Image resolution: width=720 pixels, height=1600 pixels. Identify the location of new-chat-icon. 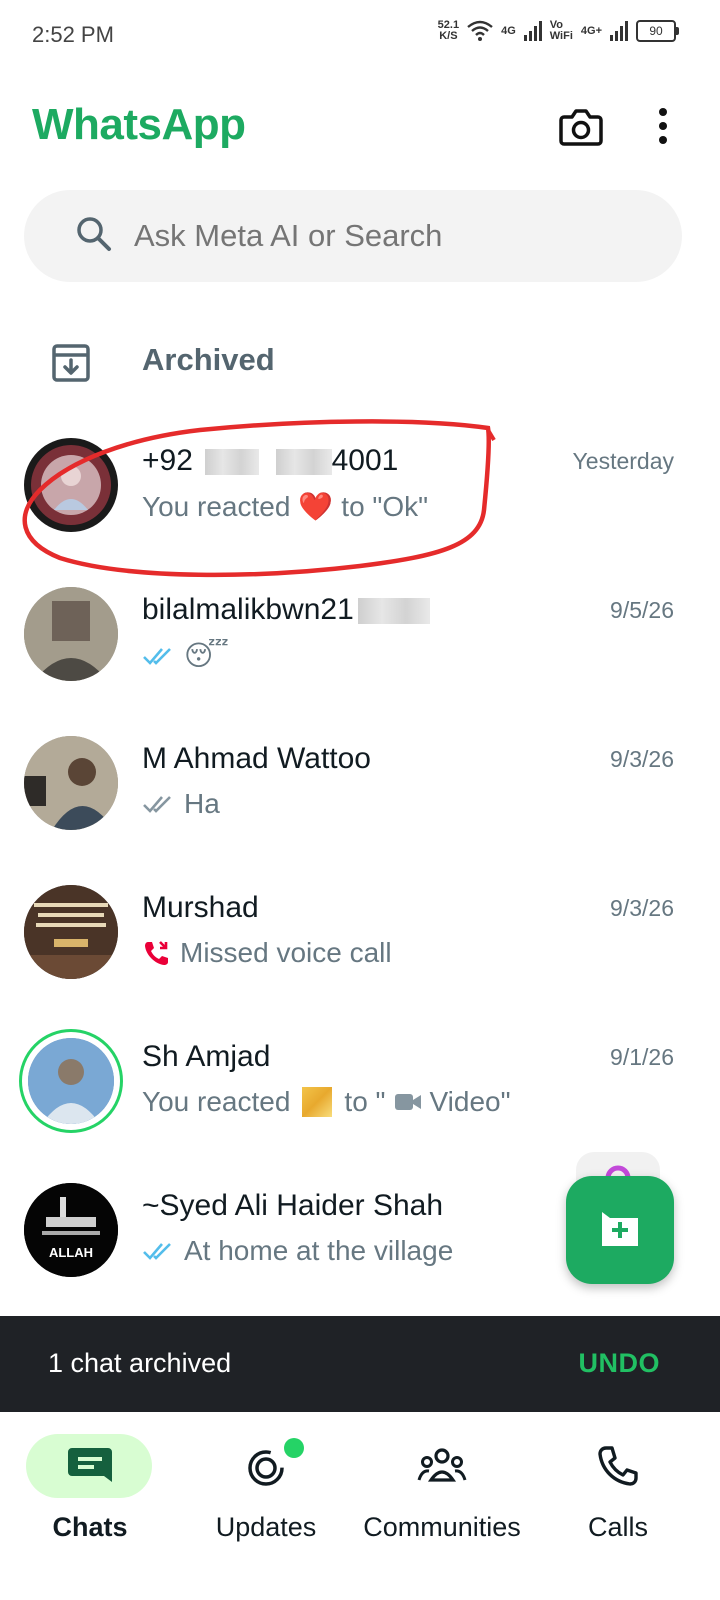
(620, 1229).